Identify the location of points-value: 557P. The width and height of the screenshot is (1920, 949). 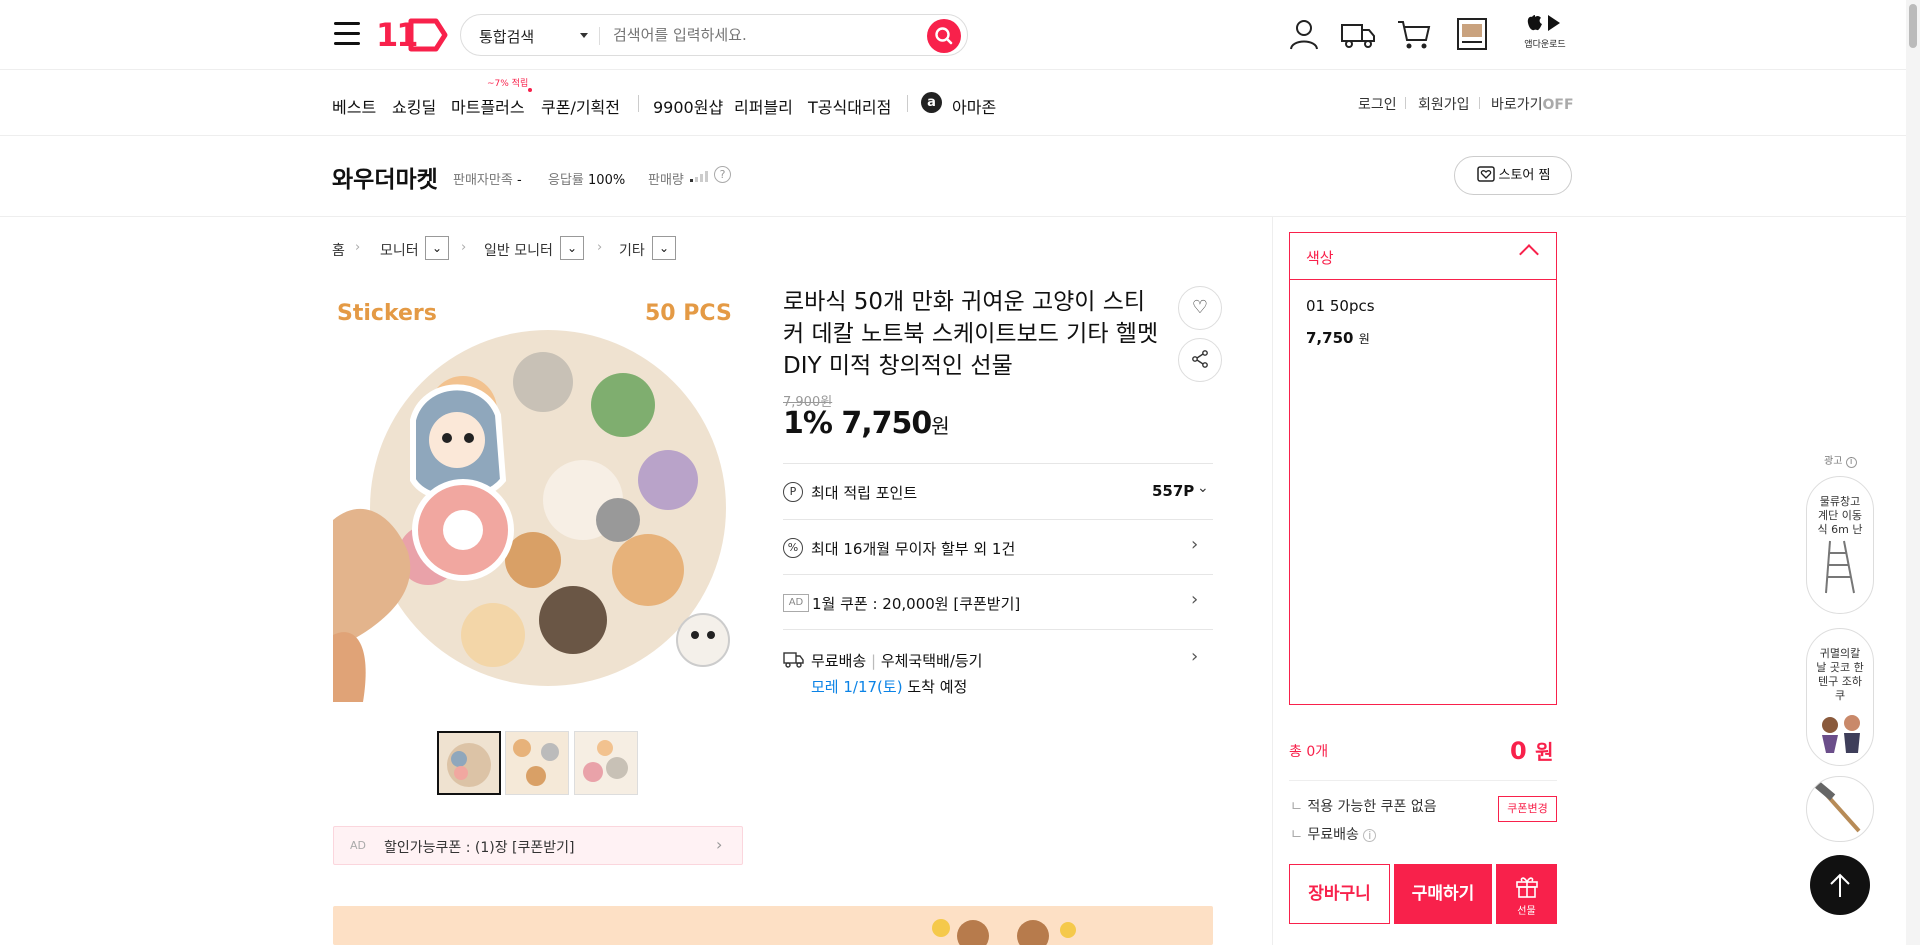
(1173, 491).